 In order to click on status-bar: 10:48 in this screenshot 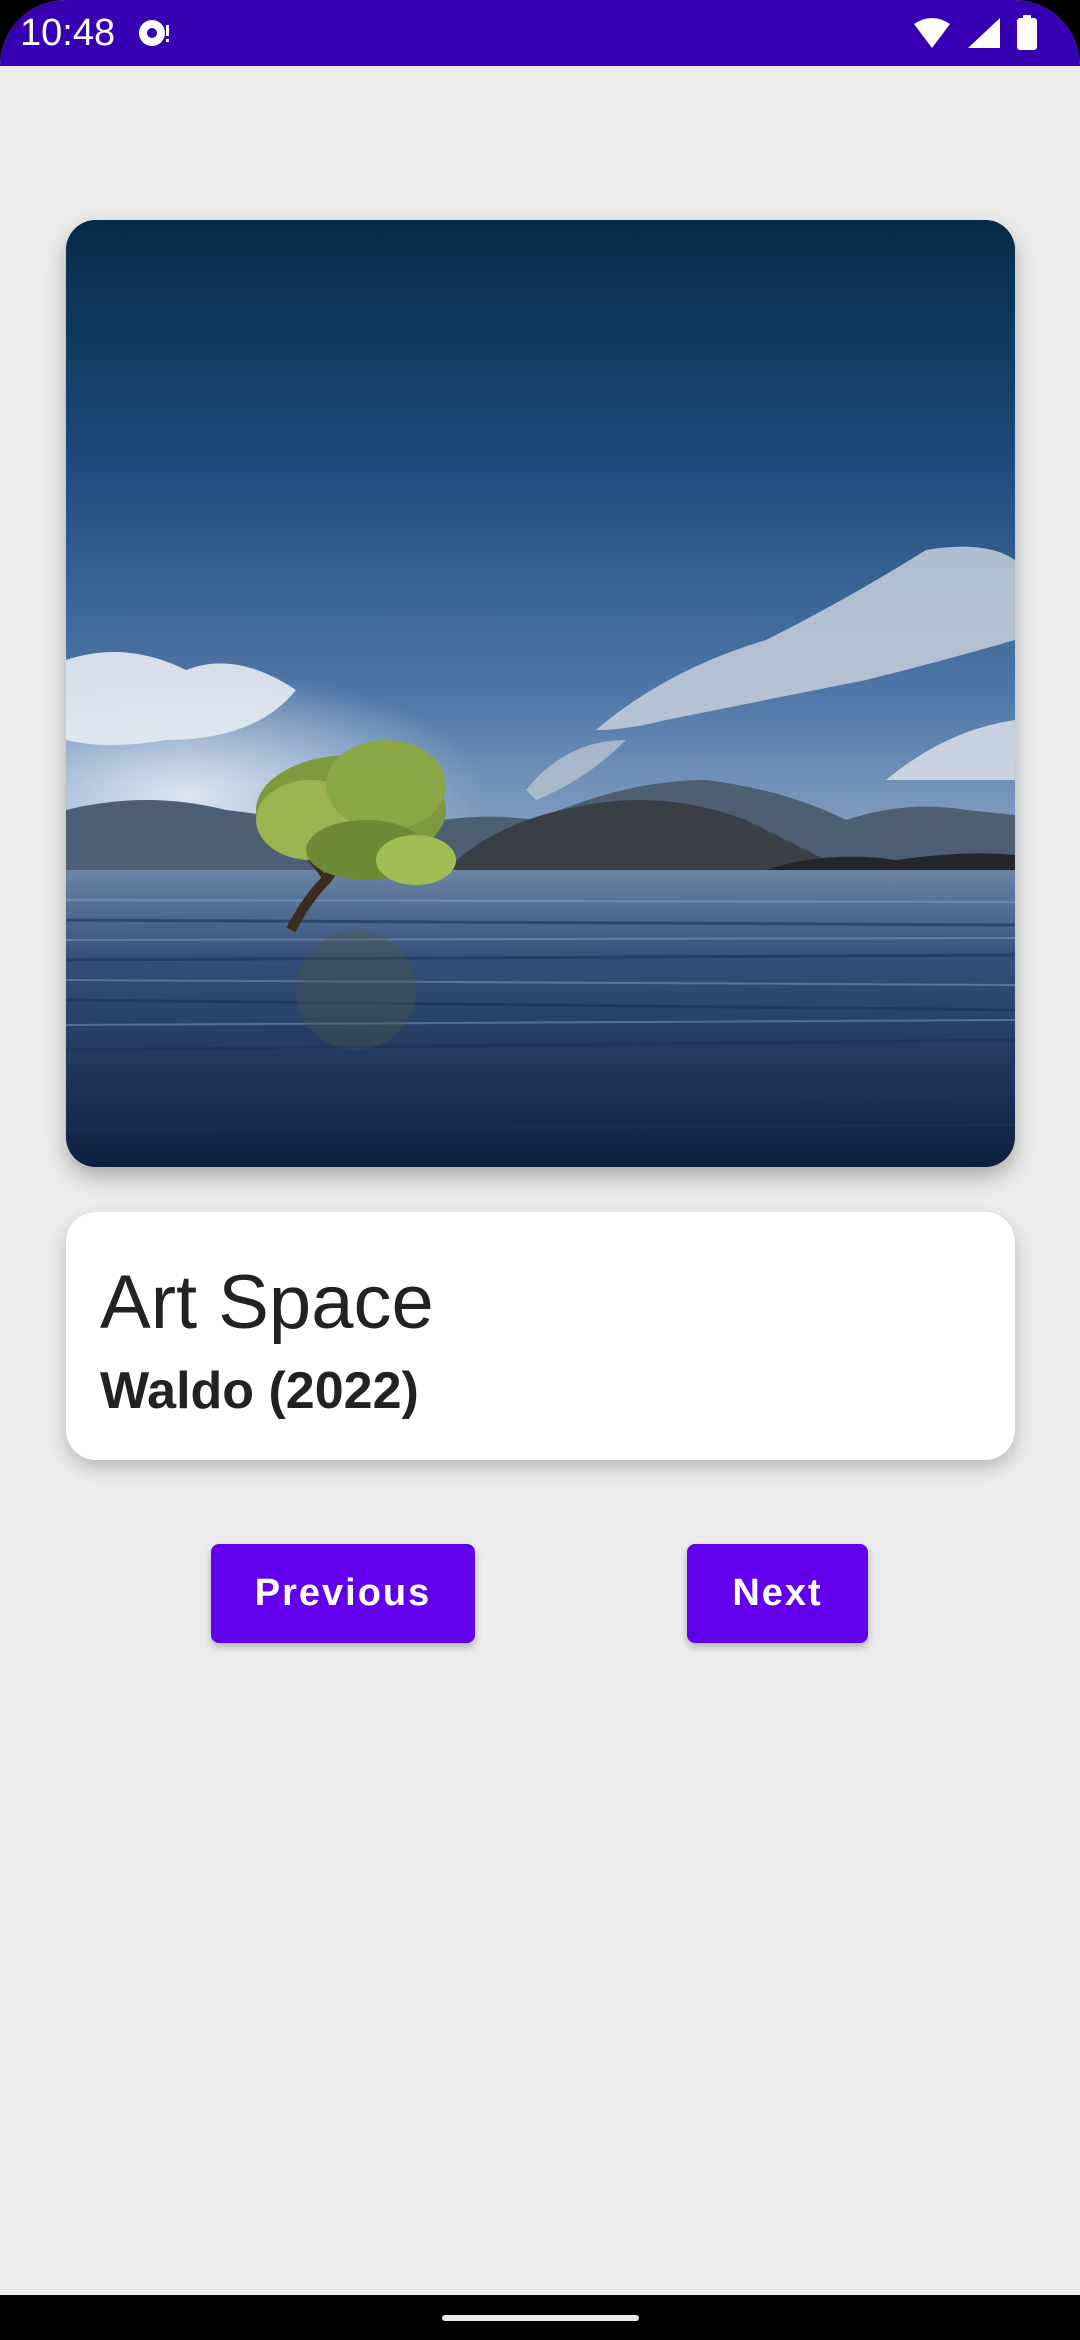, I will do `click(540, 33)`.